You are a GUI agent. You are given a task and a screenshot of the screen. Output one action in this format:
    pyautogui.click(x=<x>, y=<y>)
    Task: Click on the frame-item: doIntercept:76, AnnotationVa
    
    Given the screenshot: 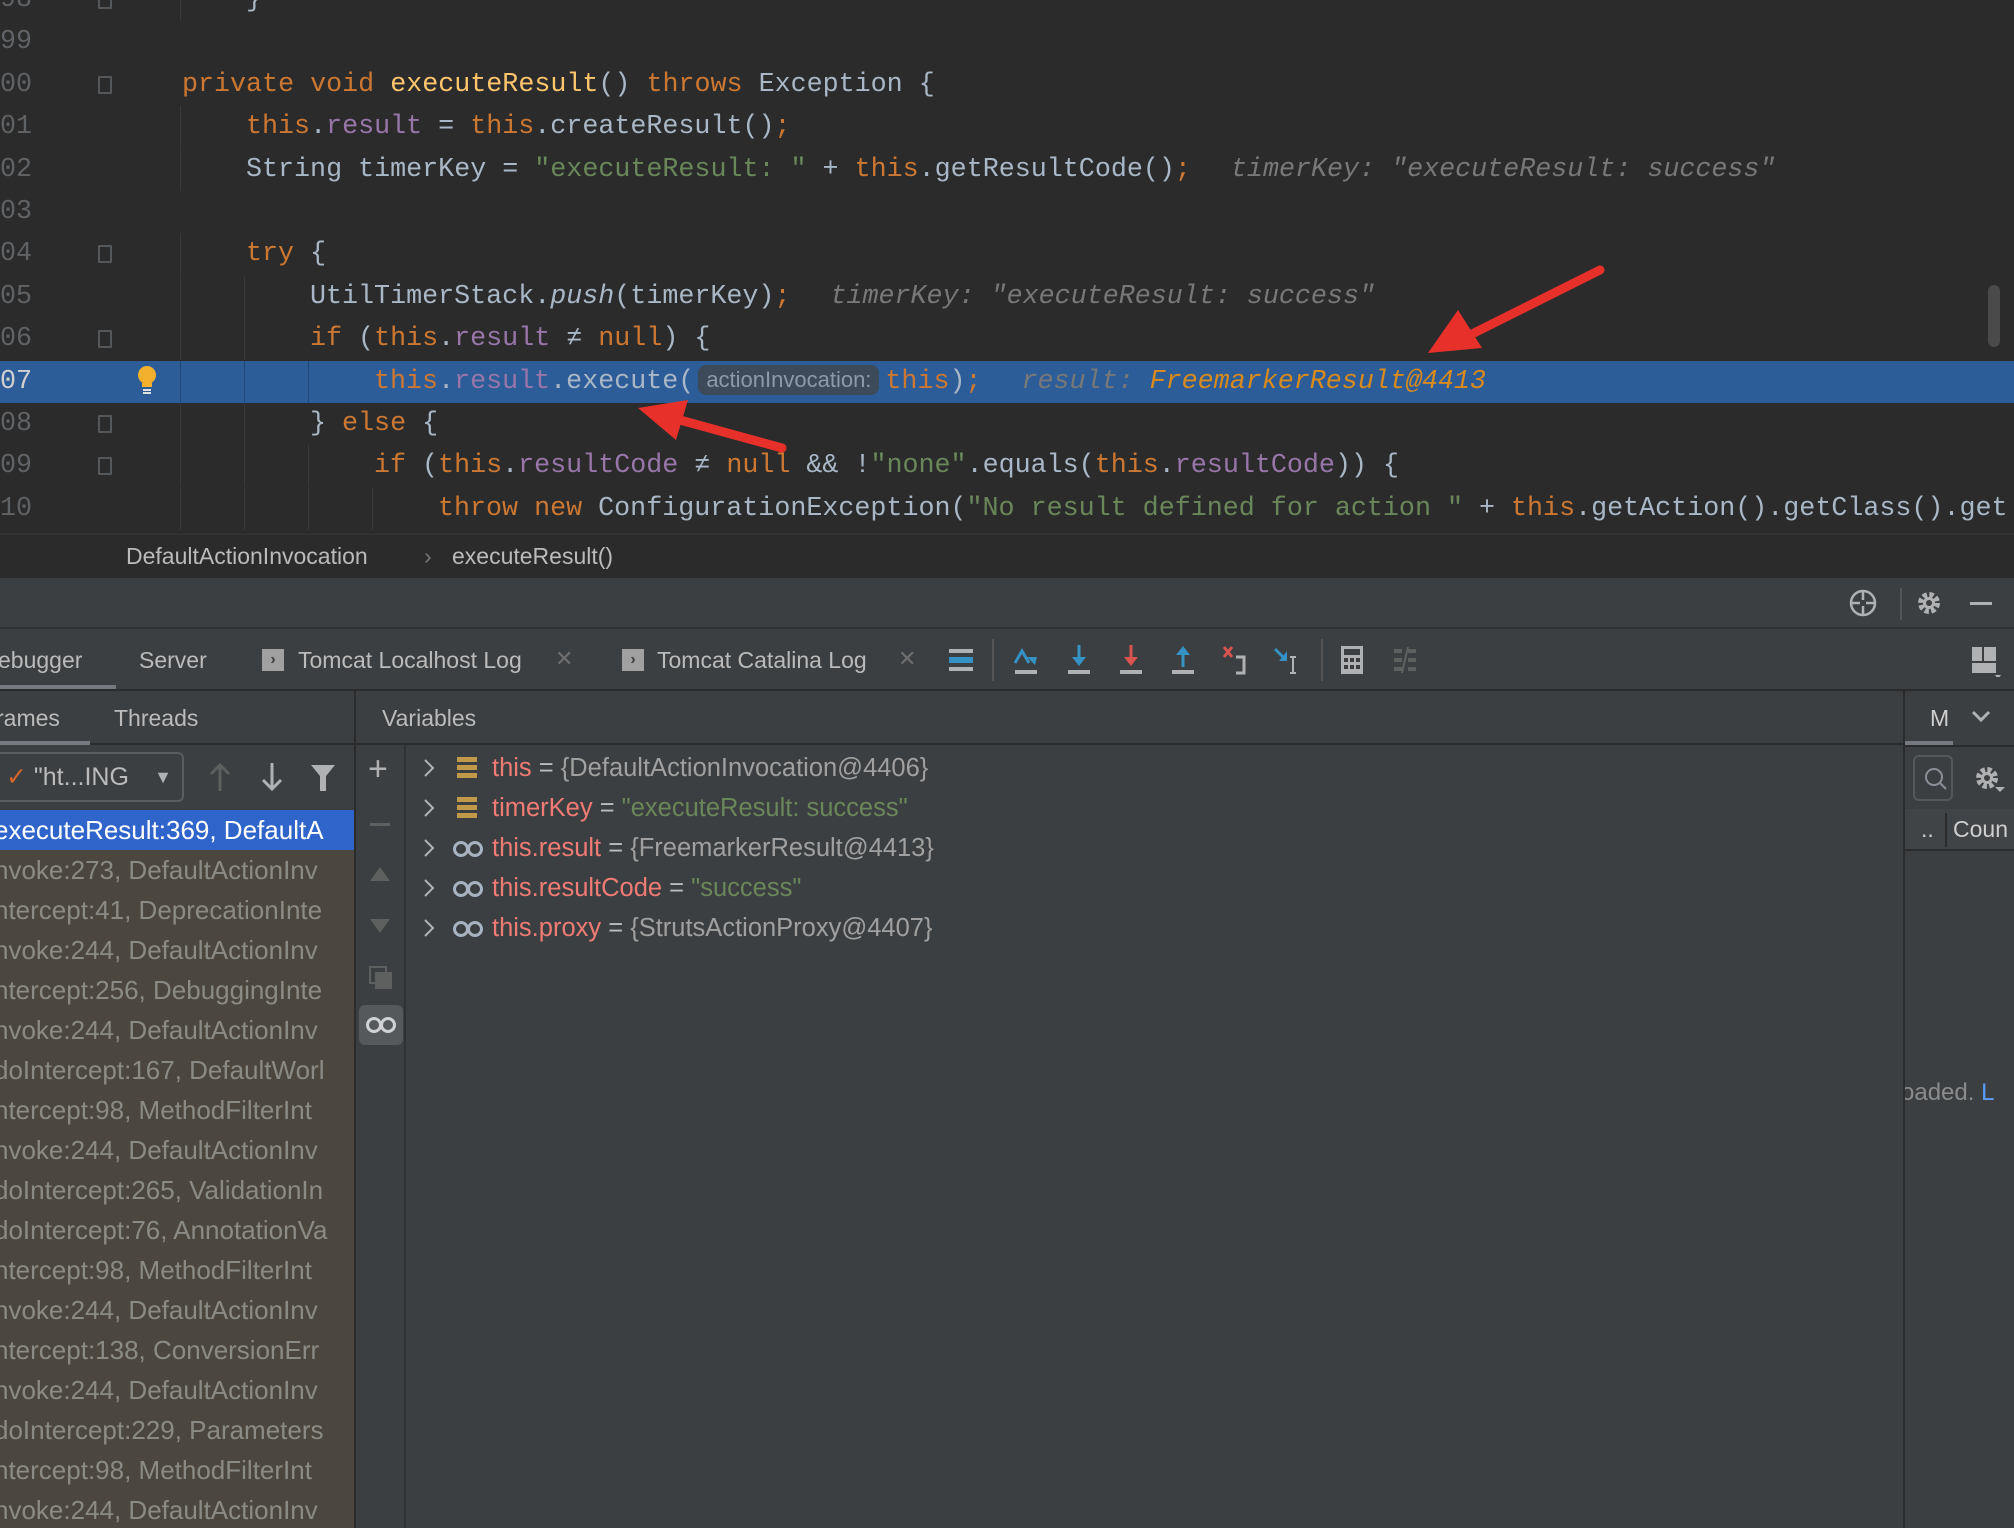 What is the action you would take?
    pyautogui.click(x=177, y=1230)
    